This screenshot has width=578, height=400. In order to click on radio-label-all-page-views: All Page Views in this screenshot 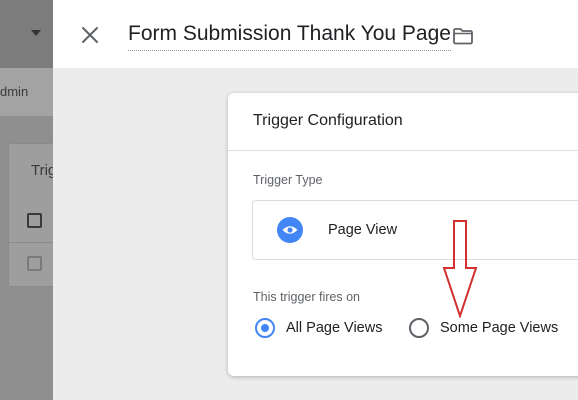, I will do `click(334, 328)`.